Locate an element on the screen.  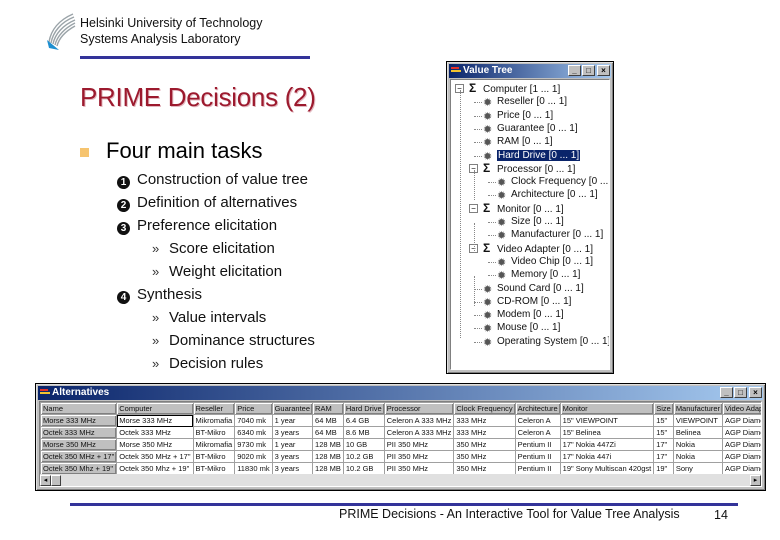
table-cell: Sony is located at coordinates (698, 468).